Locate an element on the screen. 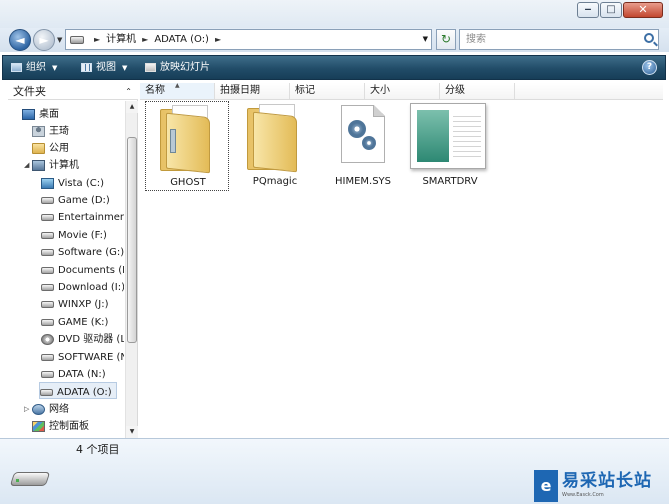 Image resolution: width=669 pixels, height=504 pixels. column-size: 大小 is located at coordinates (402, 91).